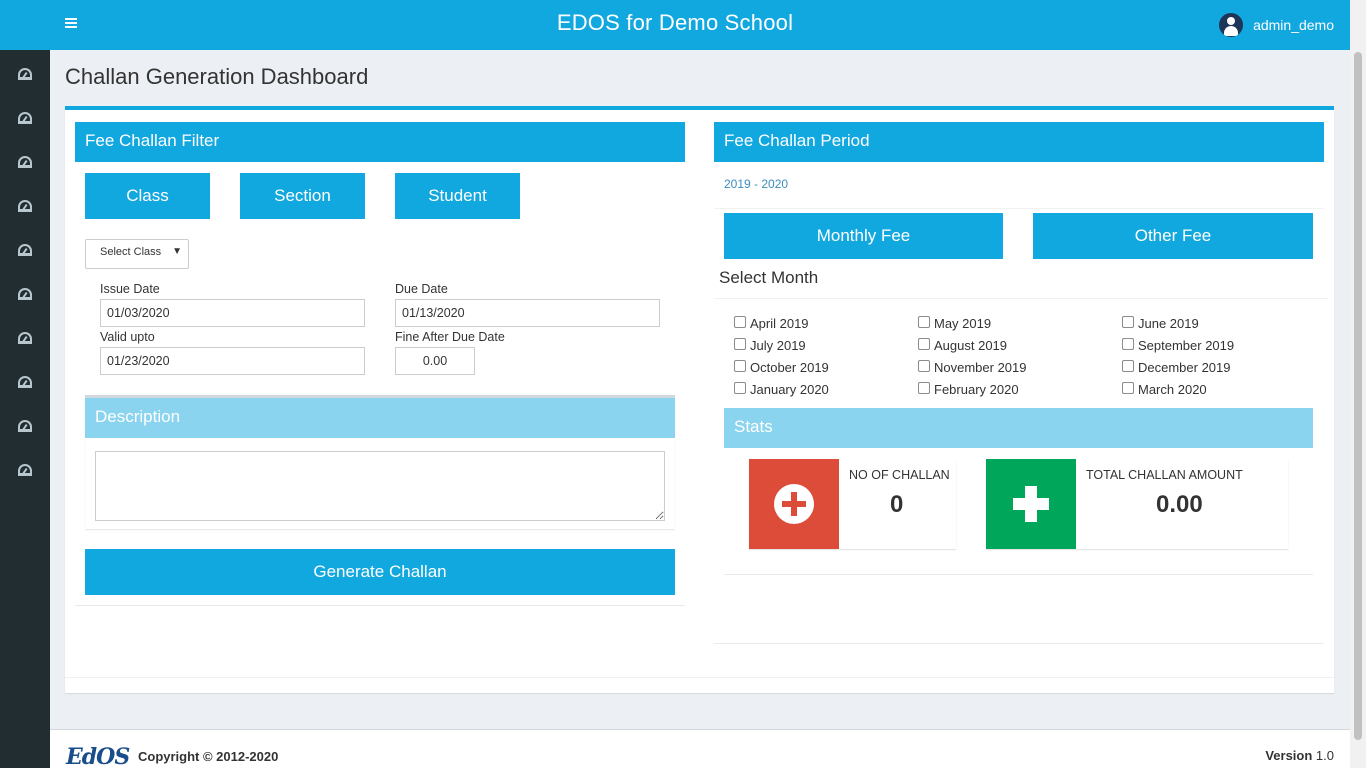 The width and height of the screenshot is (1366, 768). Describe the element at coordinates (1164, 475) in the screenshot. I see `challan-amount-label: TOTAL CHALLAN AMOUNT` at that location.